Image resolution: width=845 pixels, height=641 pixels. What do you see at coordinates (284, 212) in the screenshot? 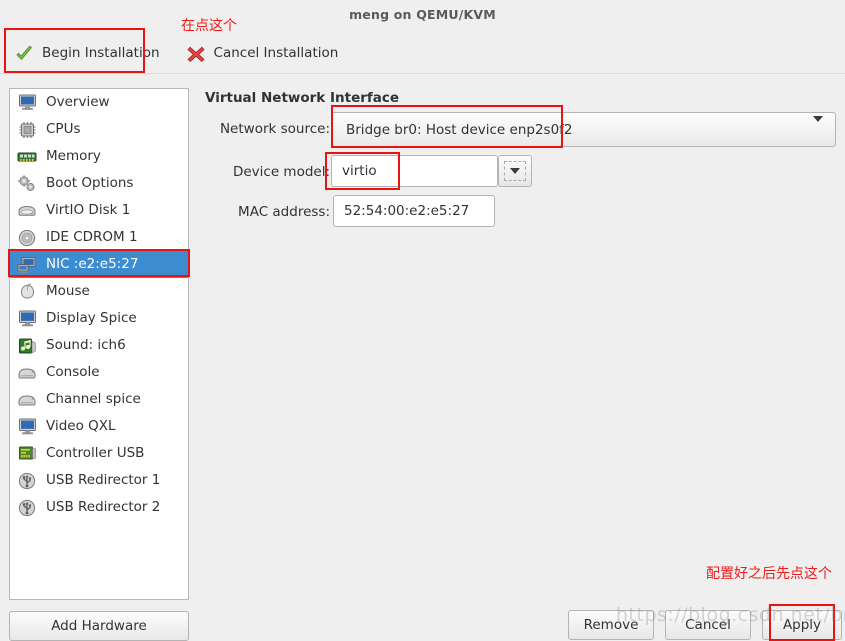
I see `mac-address-label: MAC address:` at bounding box center [284, 212].